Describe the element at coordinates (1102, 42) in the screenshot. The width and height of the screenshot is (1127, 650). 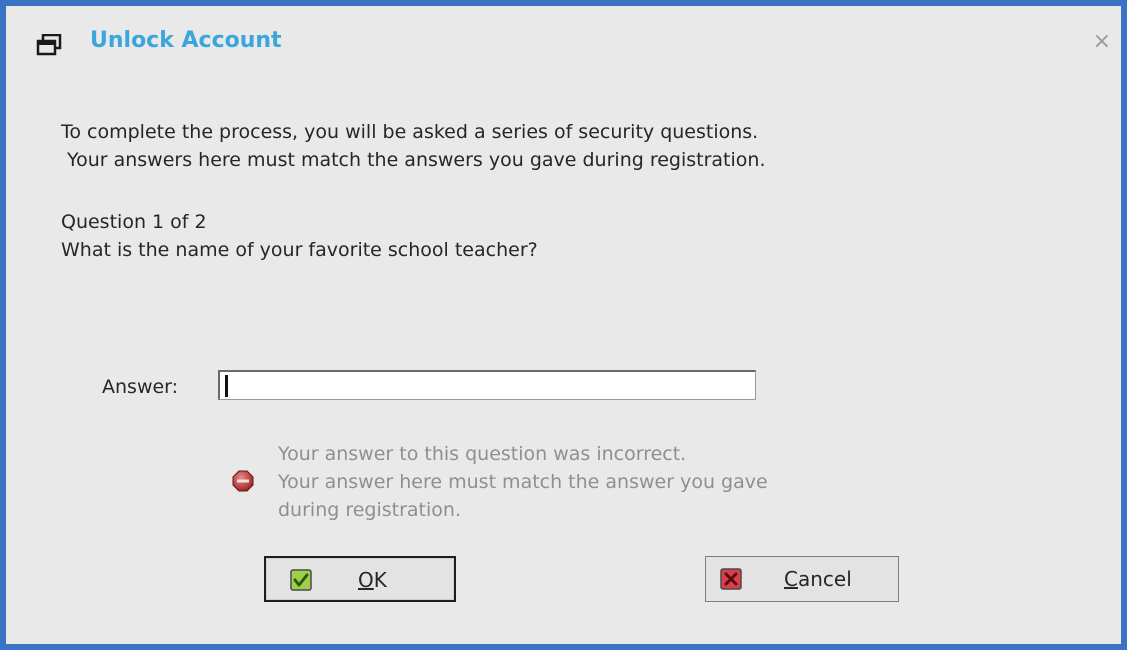
I see `close-icon: ×` at that location.